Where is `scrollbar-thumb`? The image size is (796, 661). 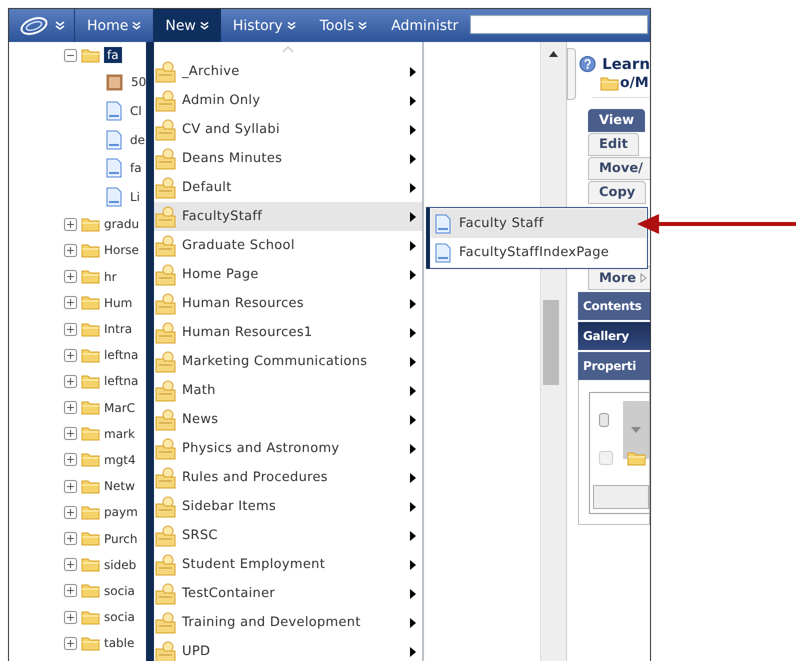
scrollbar-thumb is located at coordinates (551, 342).